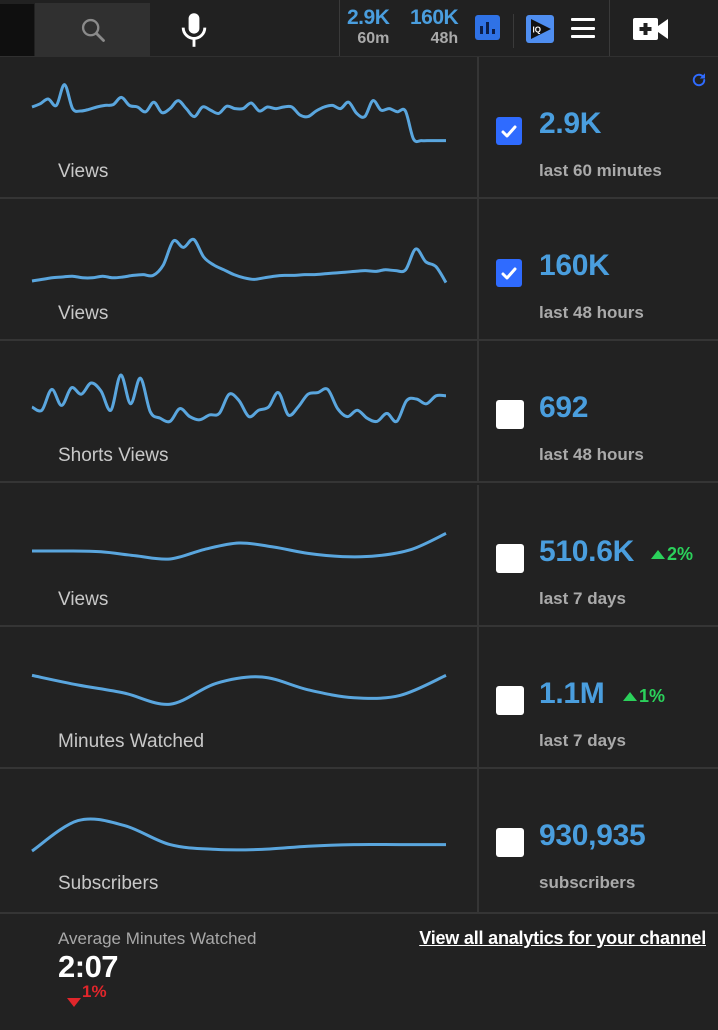 Image resolution: width=718 pixels, height=1030 pixels. What do you see at coordinates (592, 835) in the screenshot?
I see `metric-value: 930,935` at bounding box center [592, 835].